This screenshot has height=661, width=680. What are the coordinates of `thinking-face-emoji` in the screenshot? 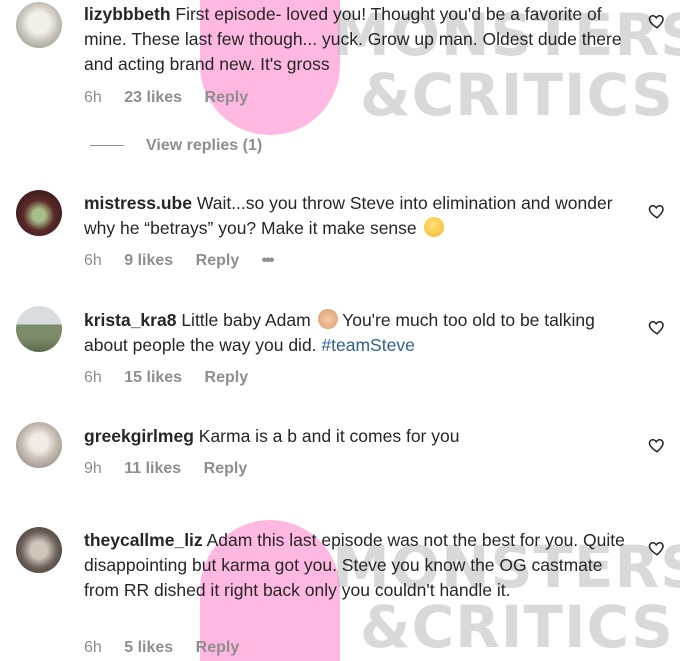 It's located at (433, 227).